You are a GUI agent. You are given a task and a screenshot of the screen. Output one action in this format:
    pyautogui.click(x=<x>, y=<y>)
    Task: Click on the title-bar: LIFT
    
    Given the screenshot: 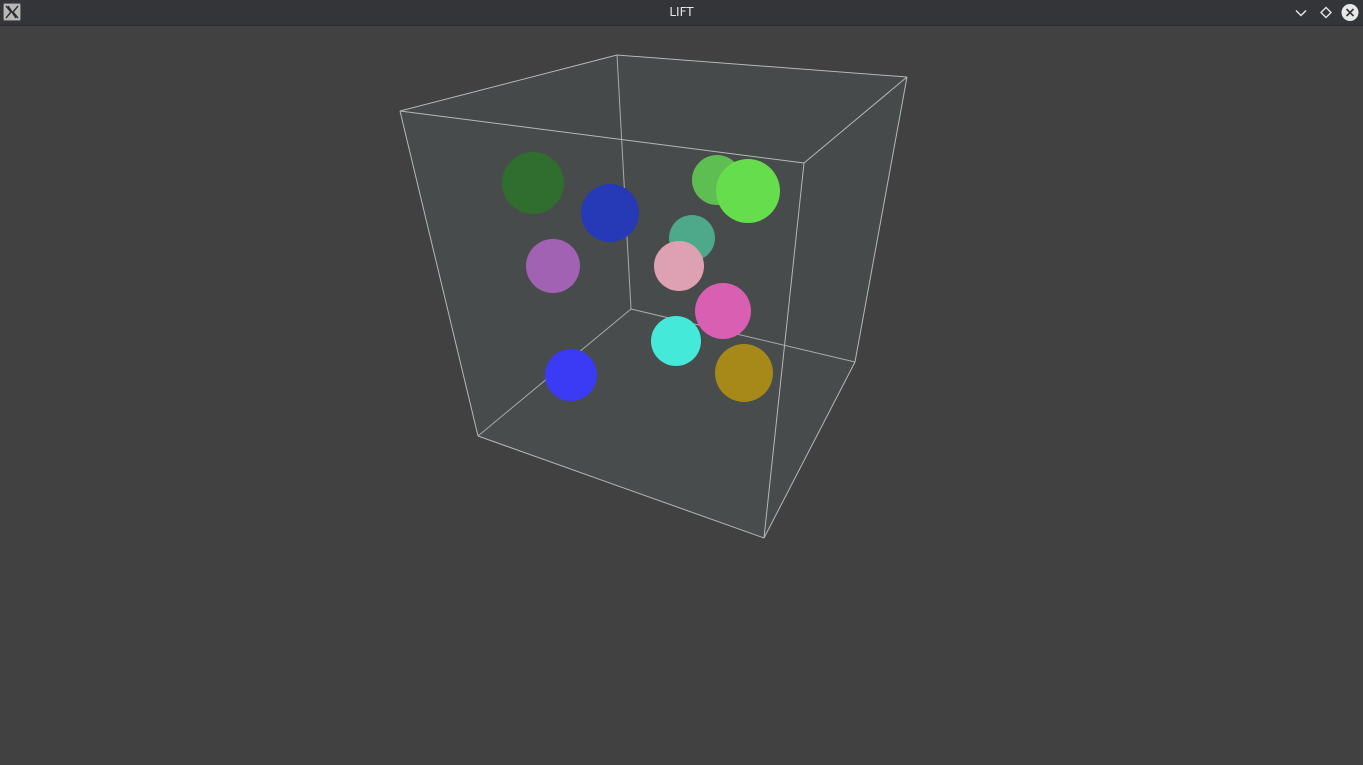 What is the action you would take?
    pyautogui.click(x=681, y=13)
    